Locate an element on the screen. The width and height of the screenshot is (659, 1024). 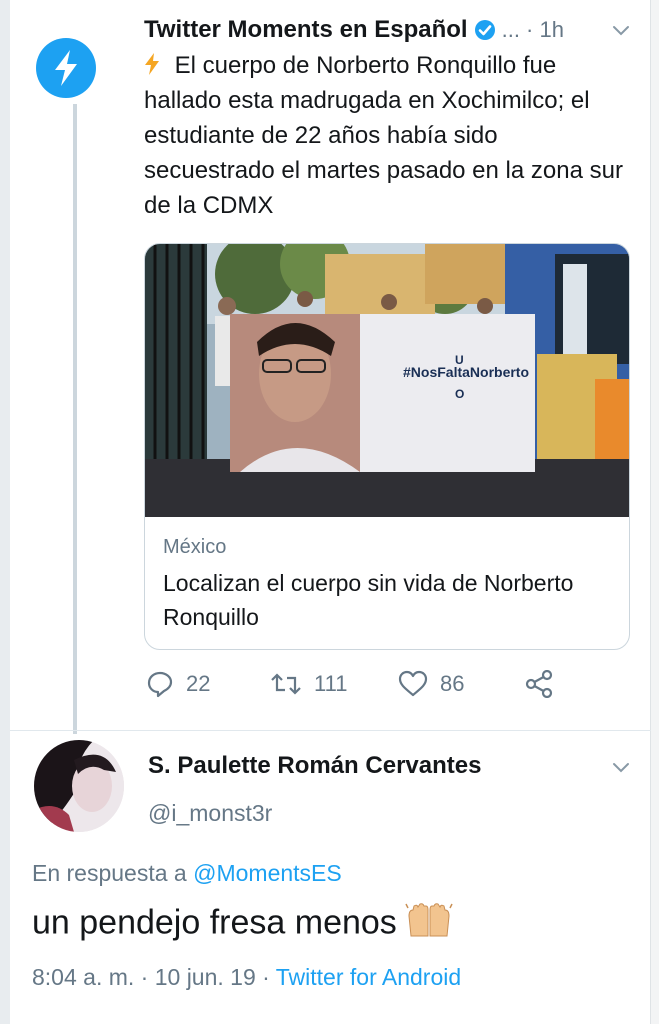
banner-letter-bottom: O is located at coordinates (459, 394).